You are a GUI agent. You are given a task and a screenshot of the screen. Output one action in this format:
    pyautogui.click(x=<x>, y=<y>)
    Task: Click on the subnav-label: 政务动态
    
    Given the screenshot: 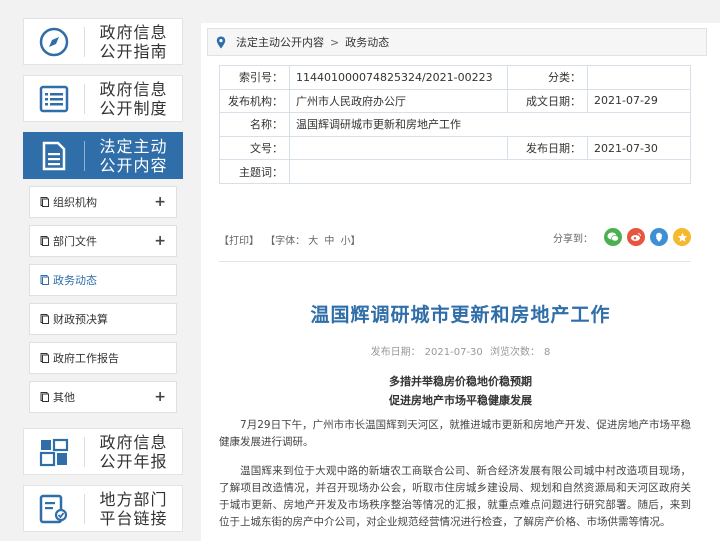 What is the action you would take?
    pyautogui.click(x=75, y=280)
    